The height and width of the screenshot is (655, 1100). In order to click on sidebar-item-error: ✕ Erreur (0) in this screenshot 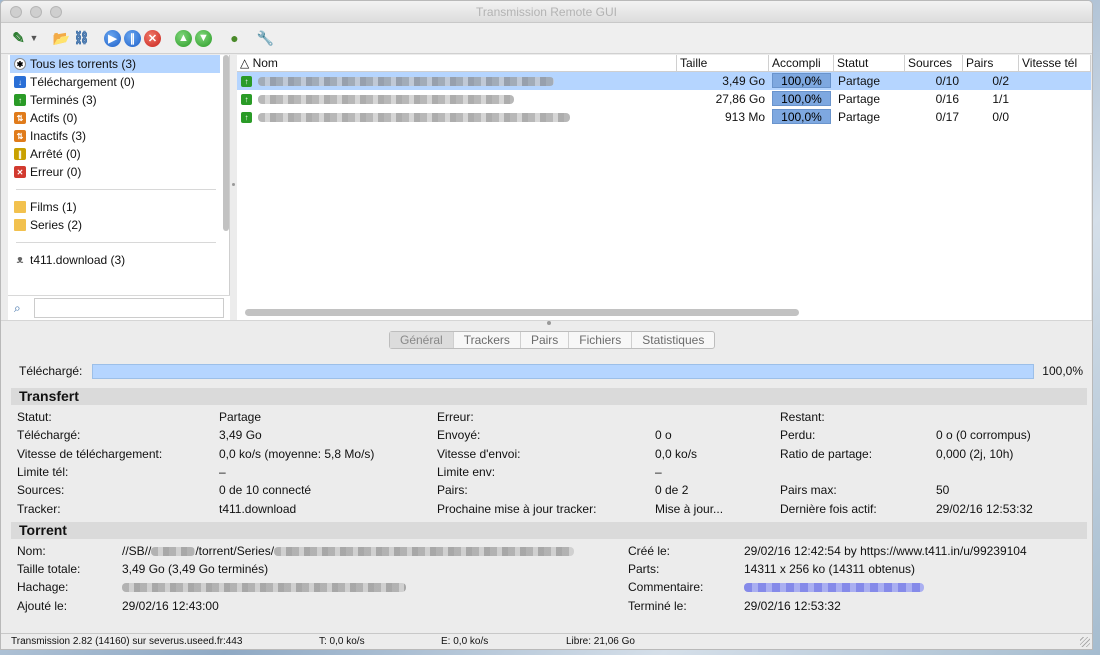, I will do `click(115, 172)`.